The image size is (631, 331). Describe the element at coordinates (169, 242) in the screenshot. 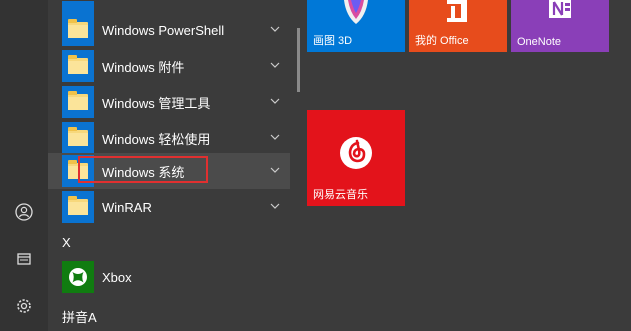

I see `section-header-x: X` at that location.